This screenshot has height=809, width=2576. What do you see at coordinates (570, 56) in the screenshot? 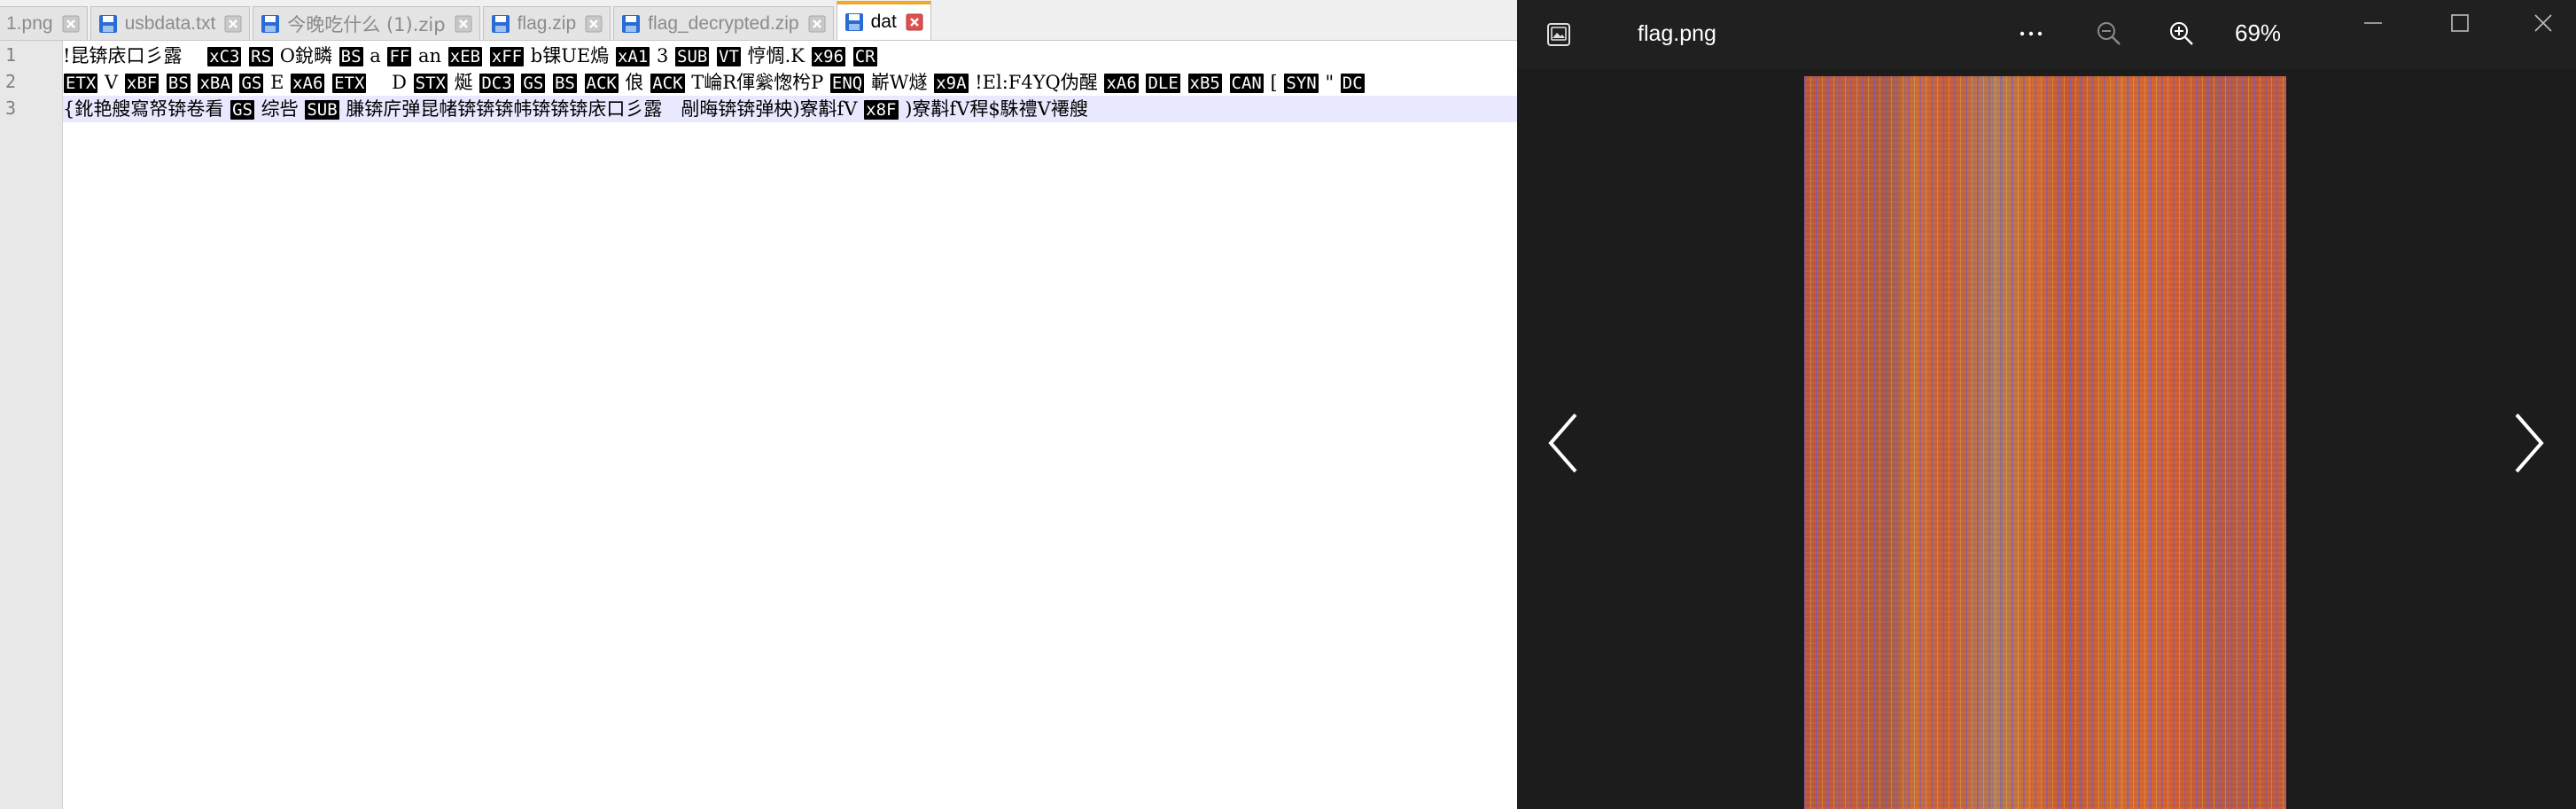
I see `text-run: b锞UE熓` at bounding box center [570, 56].